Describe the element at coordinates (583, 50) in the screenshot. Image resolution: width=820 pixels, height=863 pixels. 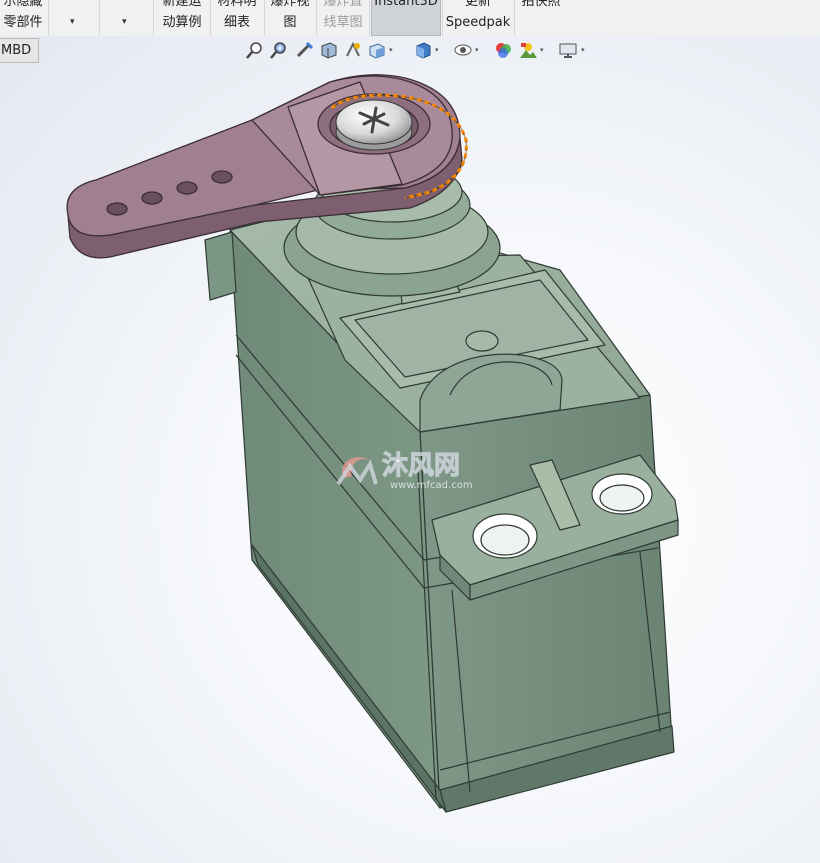
I see `view-settings-caret-icon: ▾` at that location.